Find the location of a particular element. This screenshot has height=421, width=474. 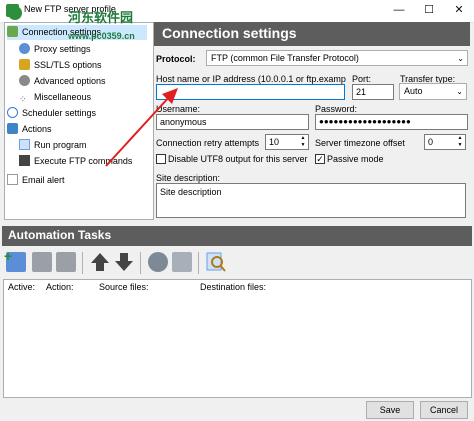

tree-item-ssl-tls: SSL/TLS options is located at coordinates (60, 65).